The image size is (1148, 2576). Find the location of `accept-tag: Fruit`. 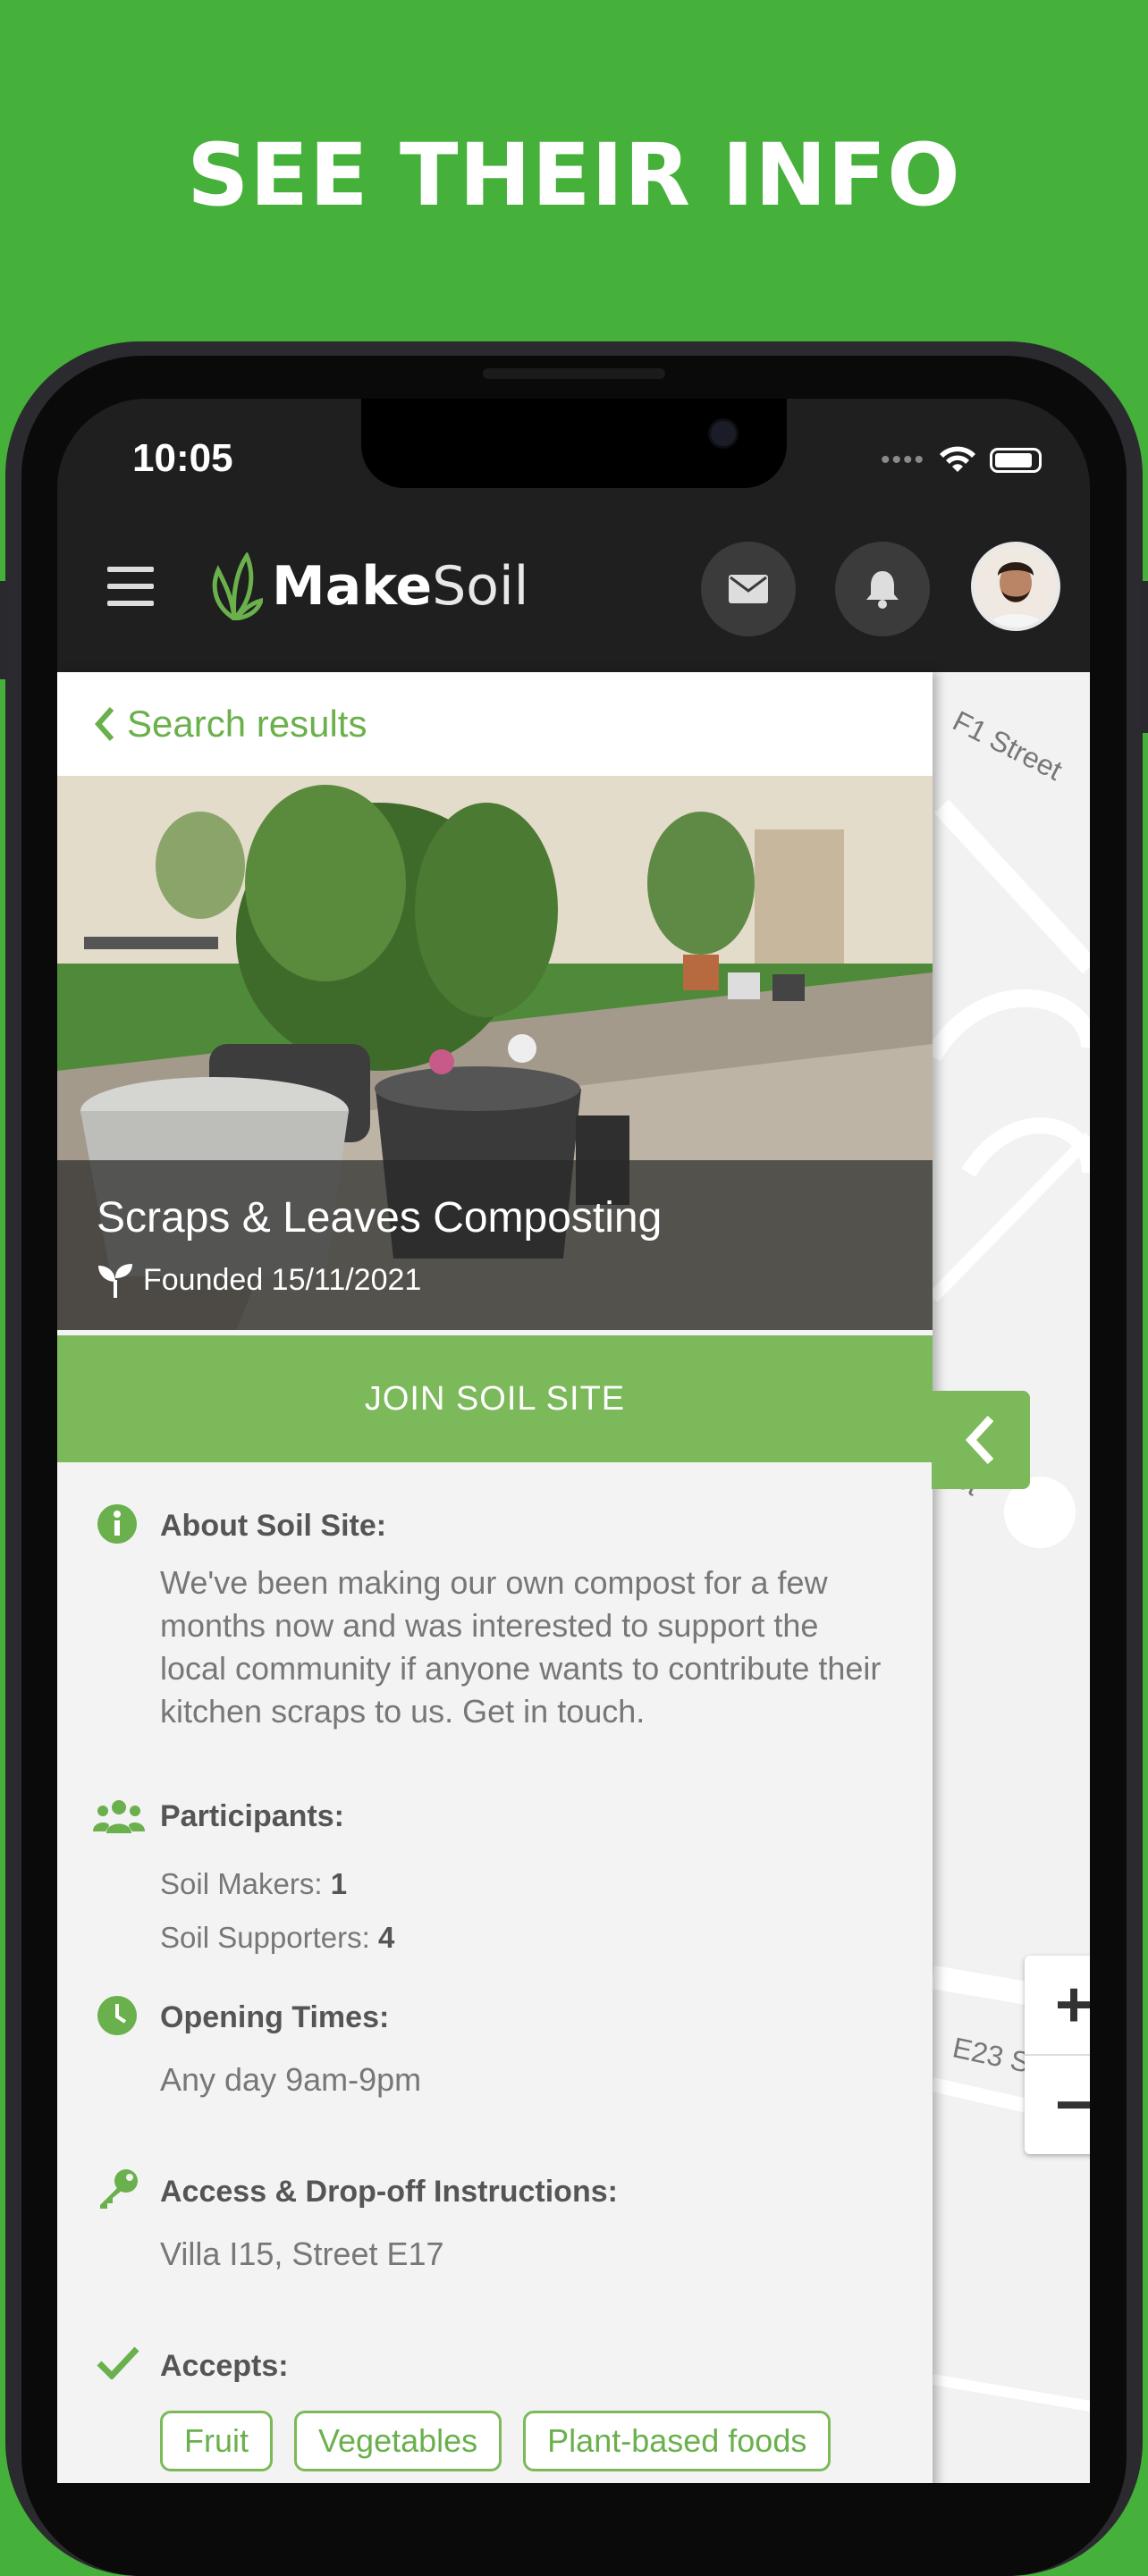

accept-tag: Fruit is located at coordinates (216, 2441).